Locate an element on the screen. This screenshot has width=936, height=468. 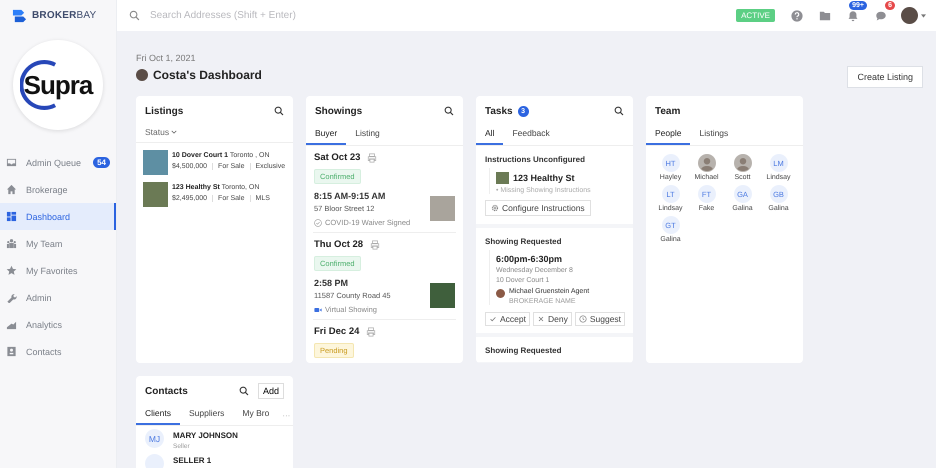
add-button: Add is located at coordinates (271, 391).